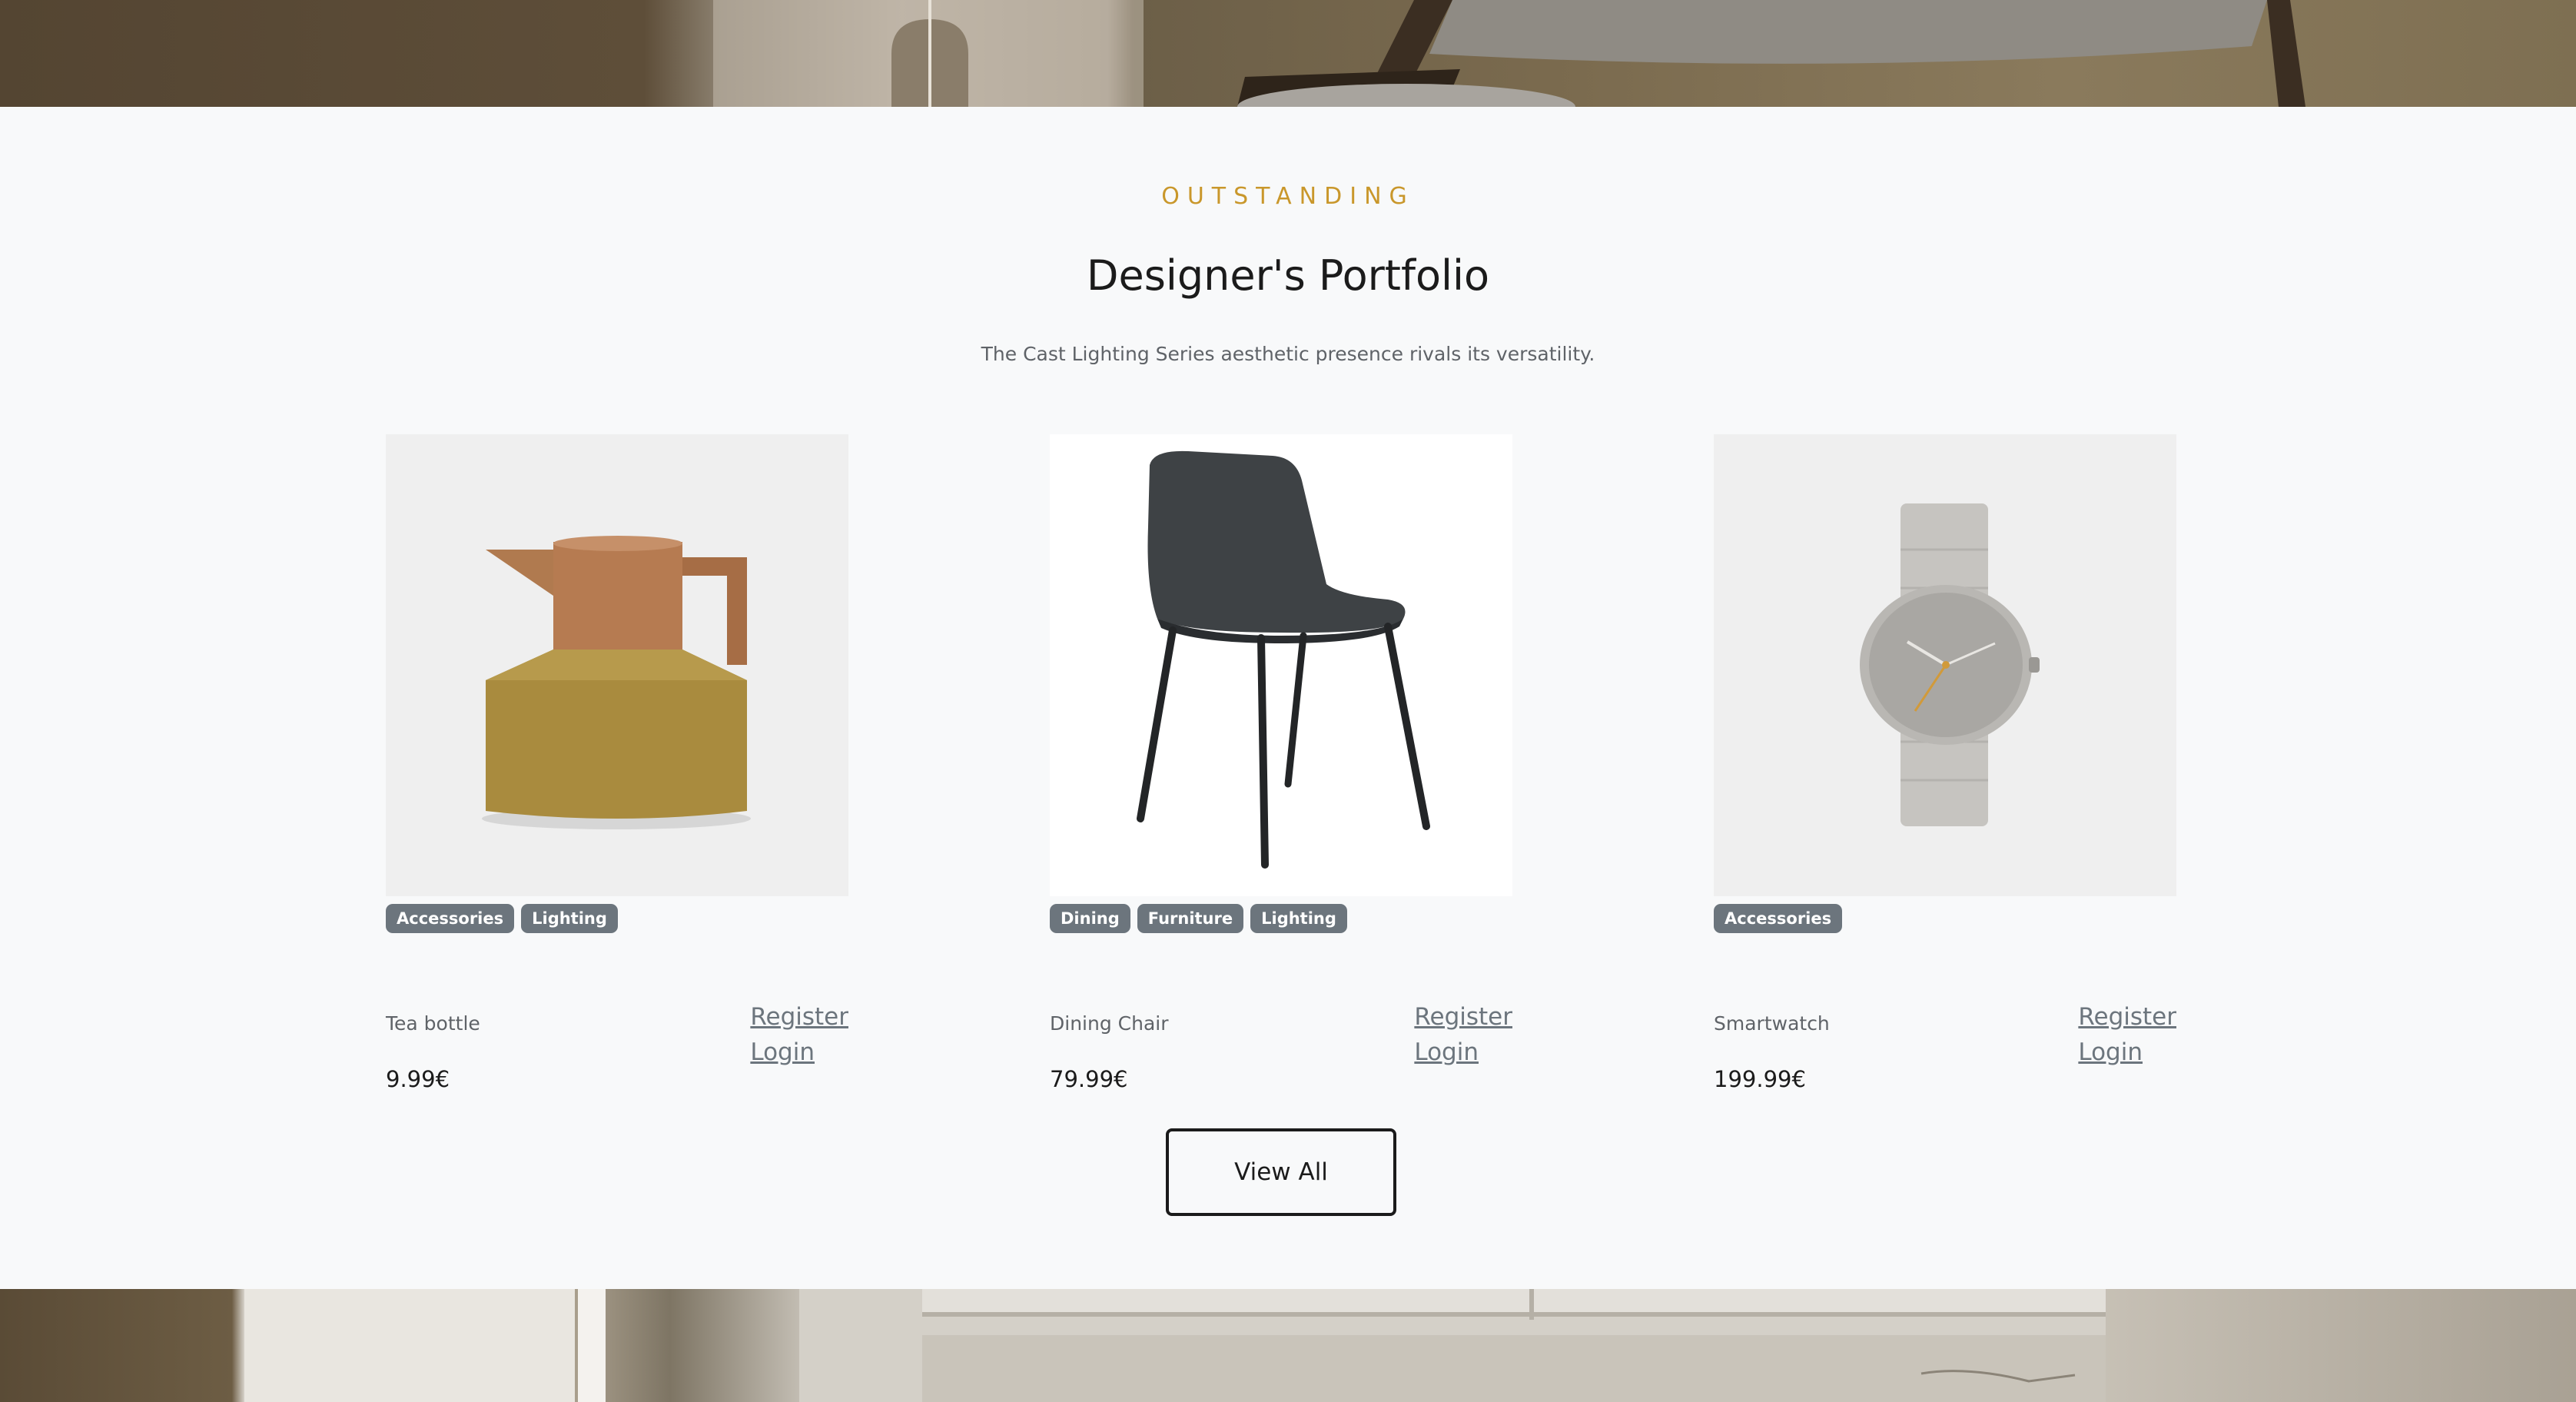 The height and width of the screenshot is (1402, 2576). I want to click on product-tags: Accessories, so click(1779, 918).